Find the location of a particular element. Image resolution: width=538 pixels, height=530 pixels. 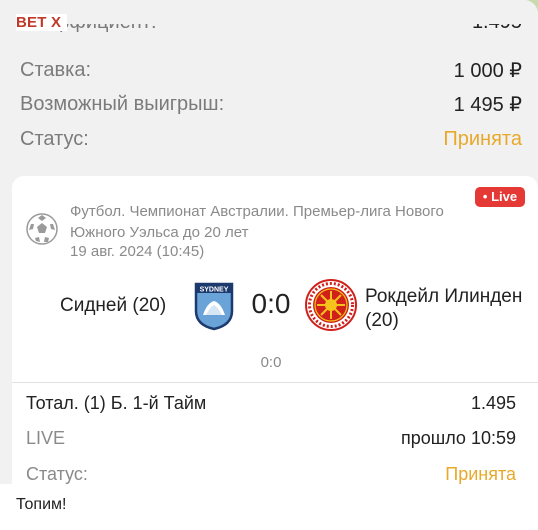

status-value: Принята is located at coordinates (482, 138).